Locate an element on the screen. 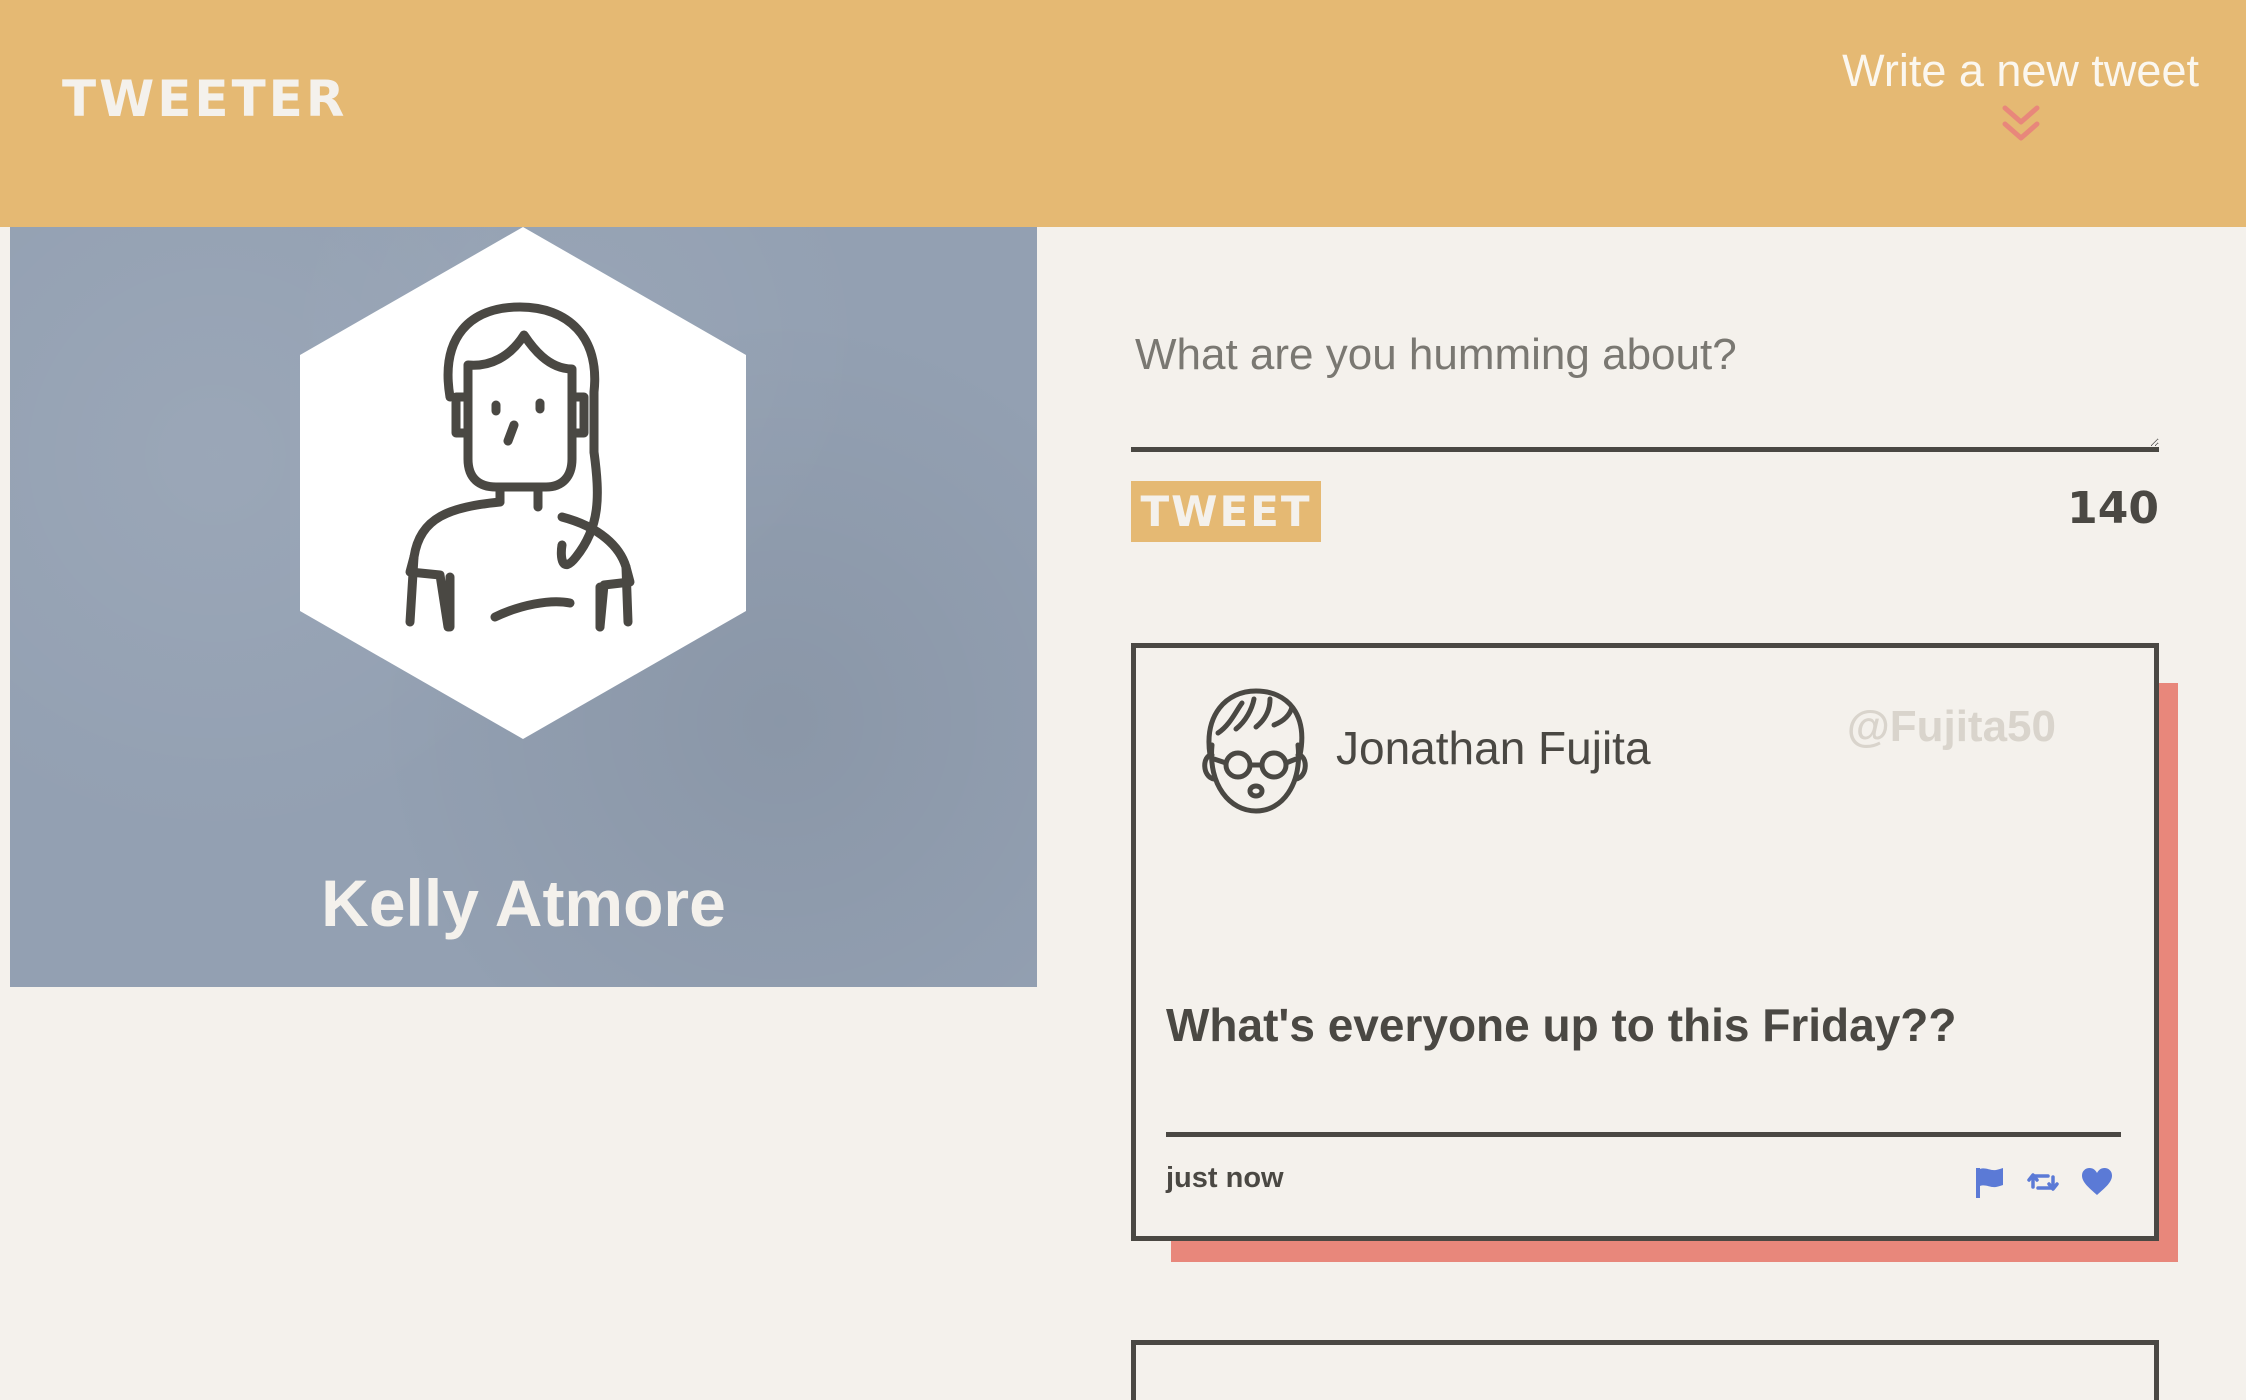  tweet-composer: TWEET 140 is located at coordinates (1645, 430).